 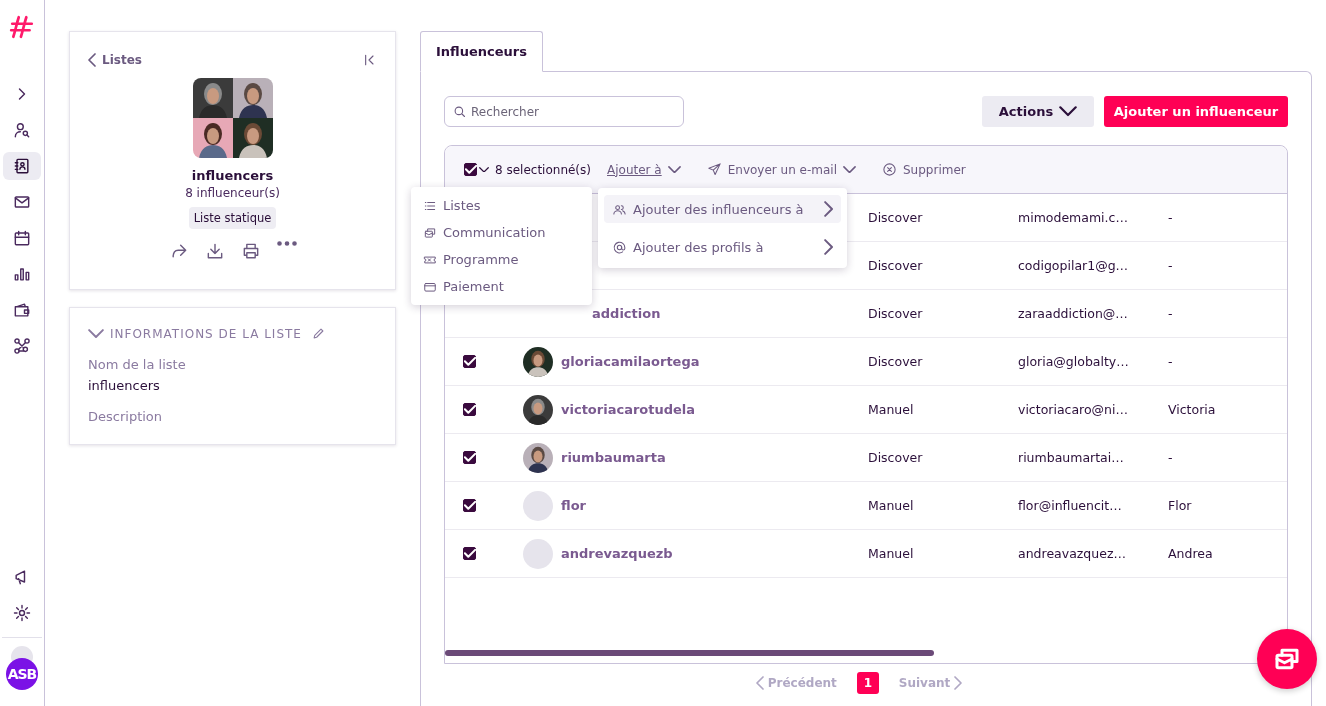 I want to click on username: gloriacamilaortega, so click(x=630, y=361).